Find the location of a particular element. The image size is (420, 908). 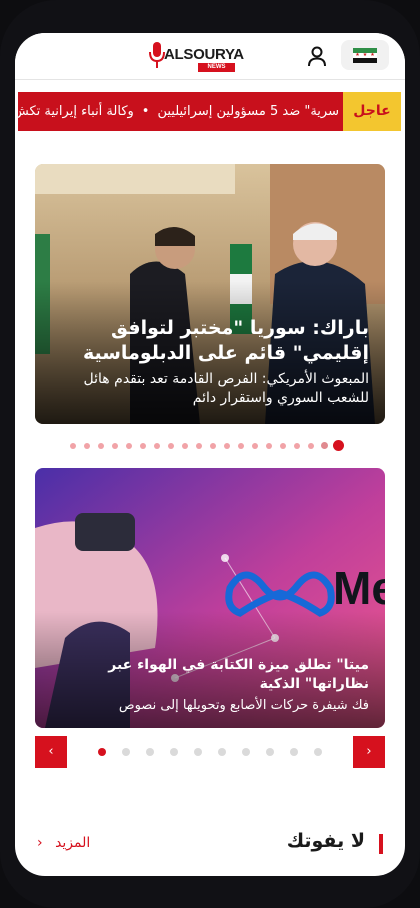

more-link: المزيد ‹ is located at coordinates (63, 843).